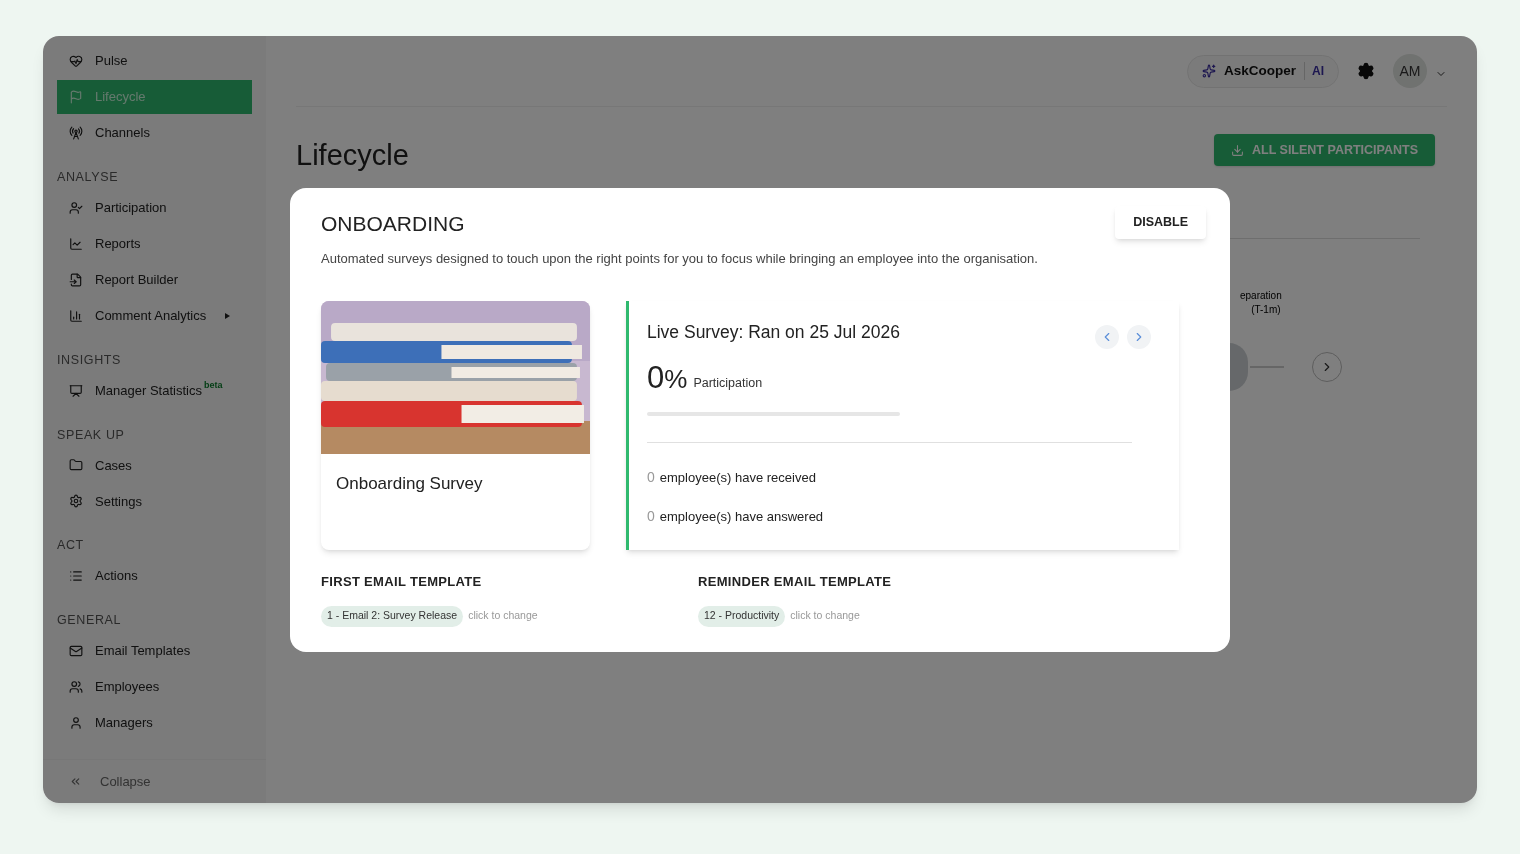  What do you see at coordinates (154, 133) in the screenshot?
I see `sidebar-item: Channels` at bounding box center [154, 133].